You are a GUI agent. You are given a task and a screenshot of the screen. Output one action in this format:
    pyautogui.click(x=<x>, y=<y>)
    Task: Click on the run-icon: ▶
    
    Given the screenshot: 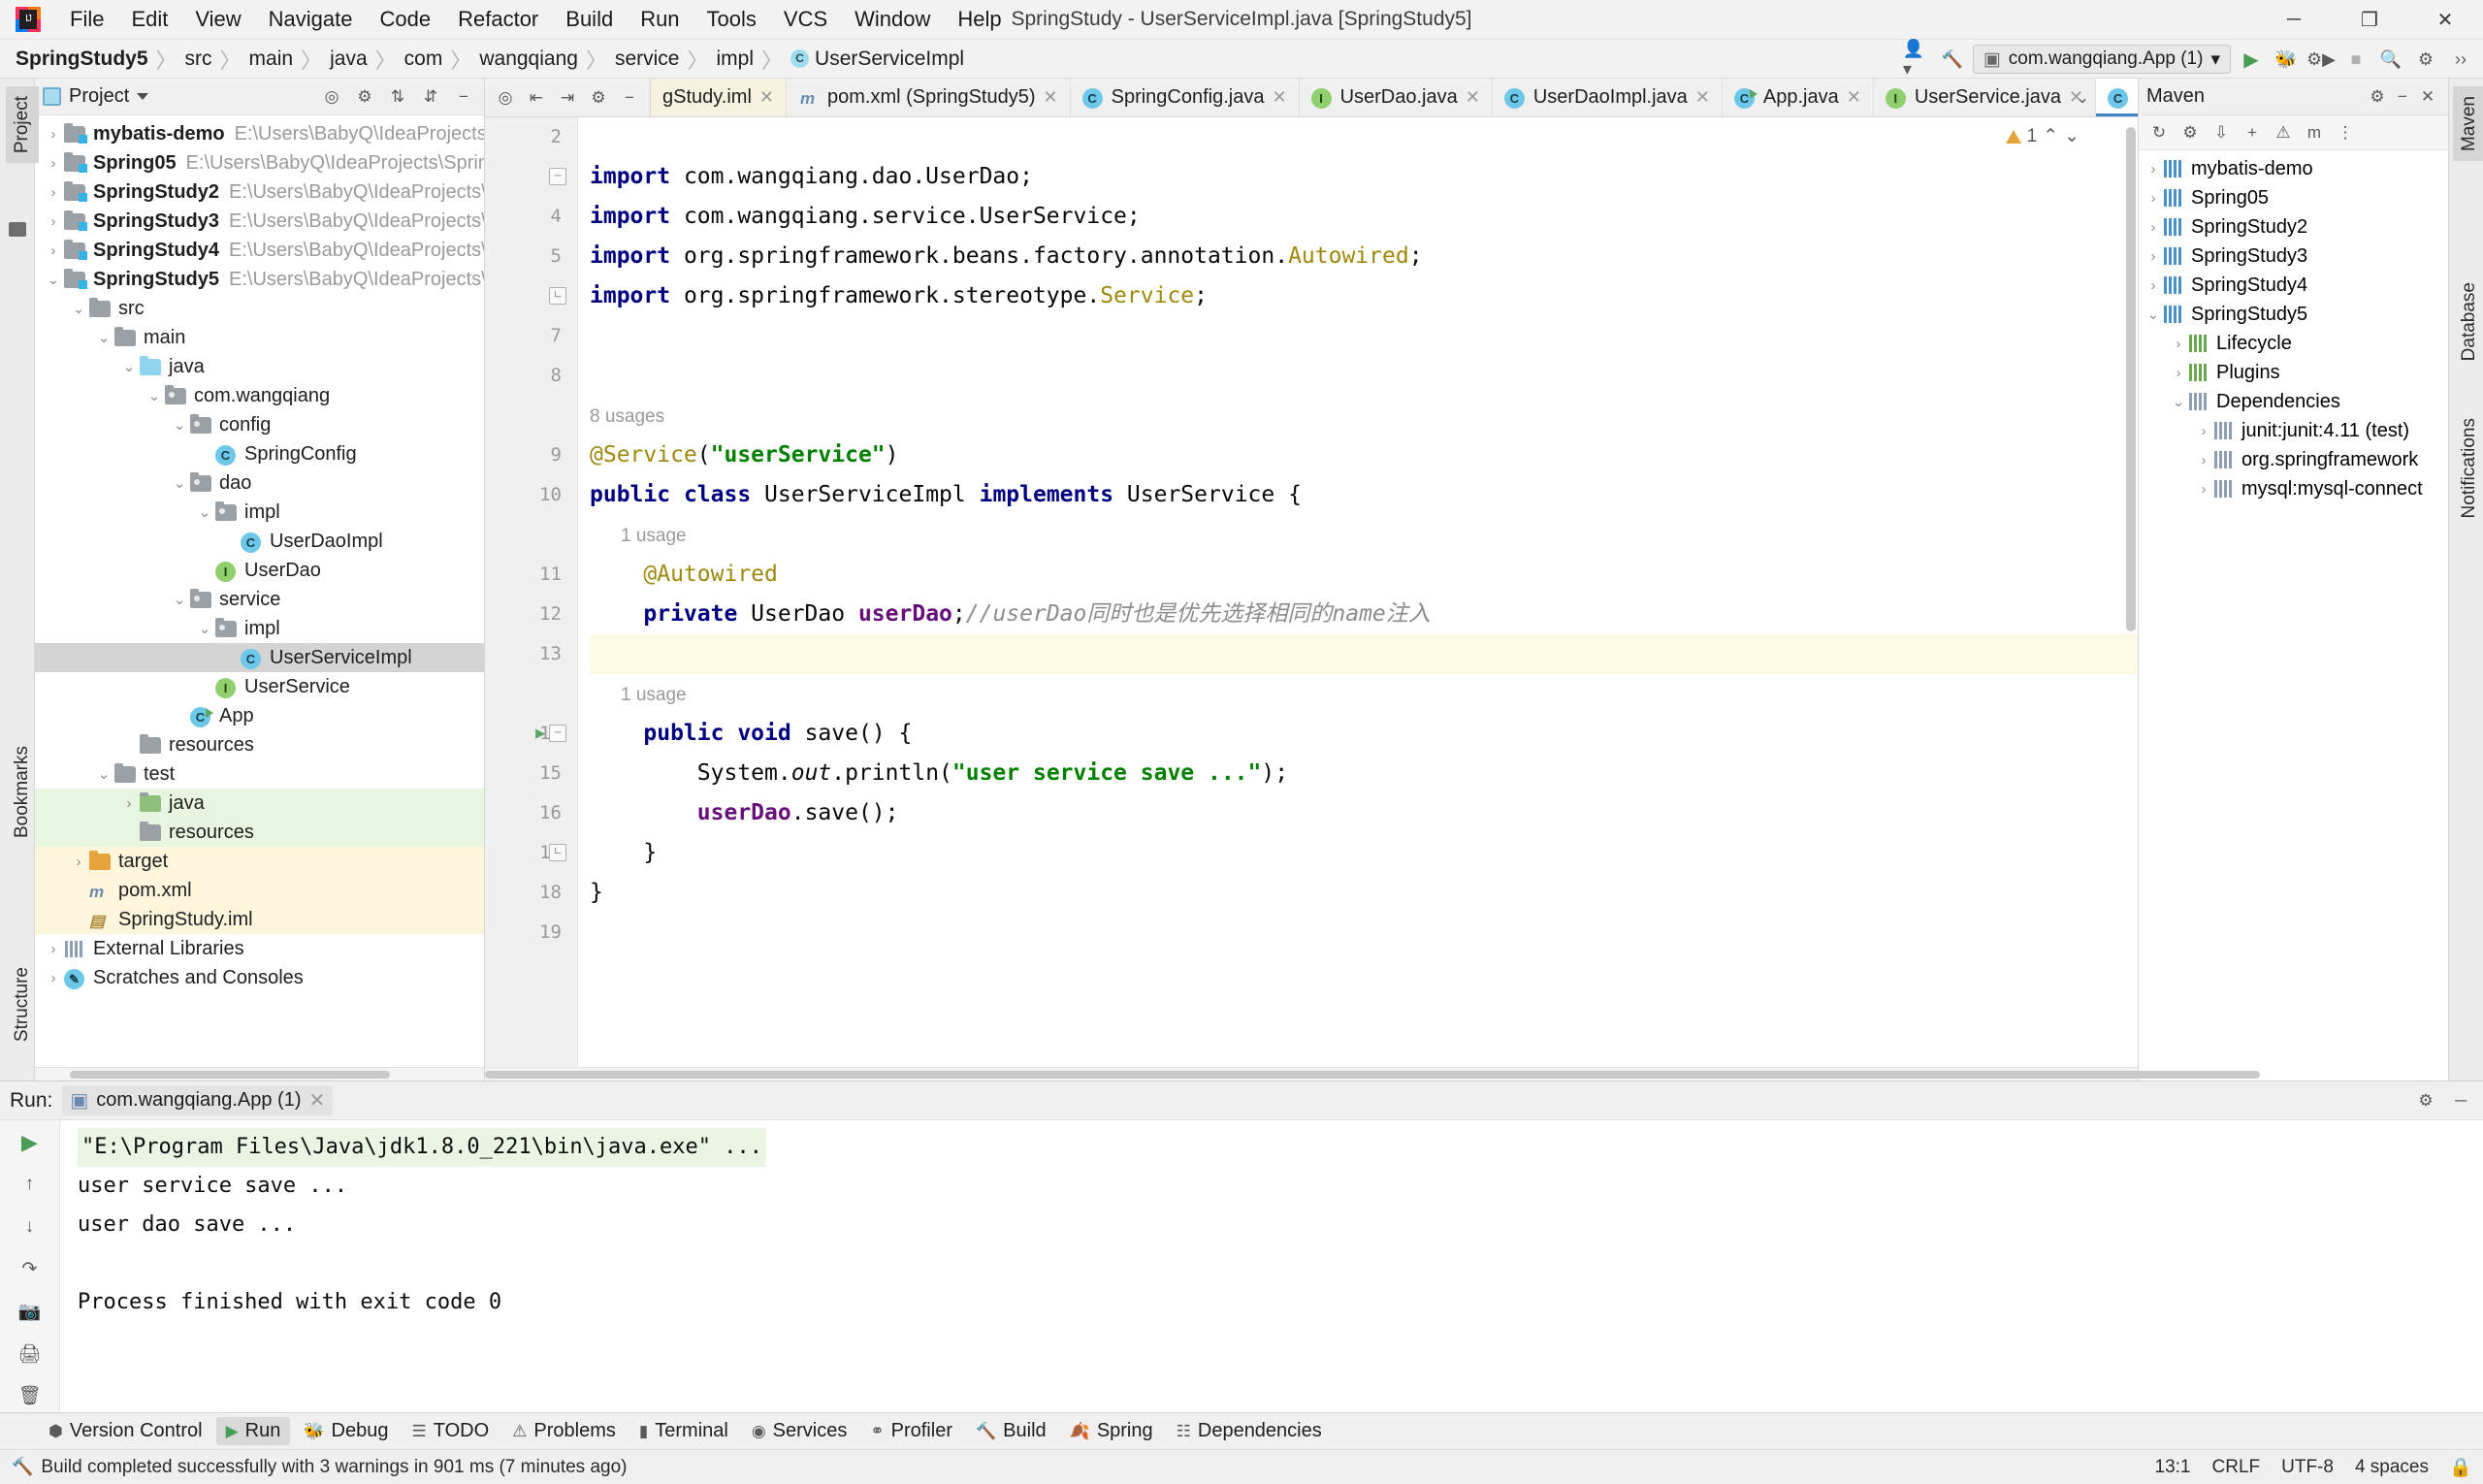 What is the action you would take?
    pyautogui.click(x=2252, y=59)
    